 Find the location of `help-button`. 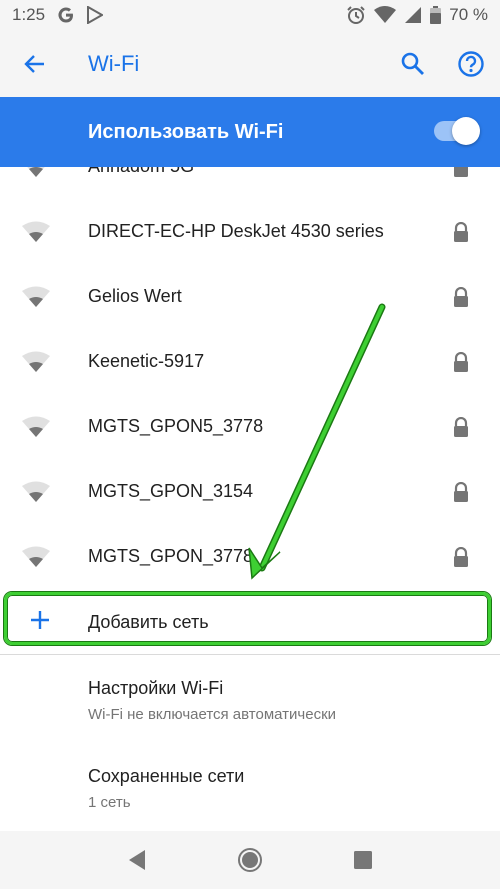

help-button is located at coordinates (471, 63).